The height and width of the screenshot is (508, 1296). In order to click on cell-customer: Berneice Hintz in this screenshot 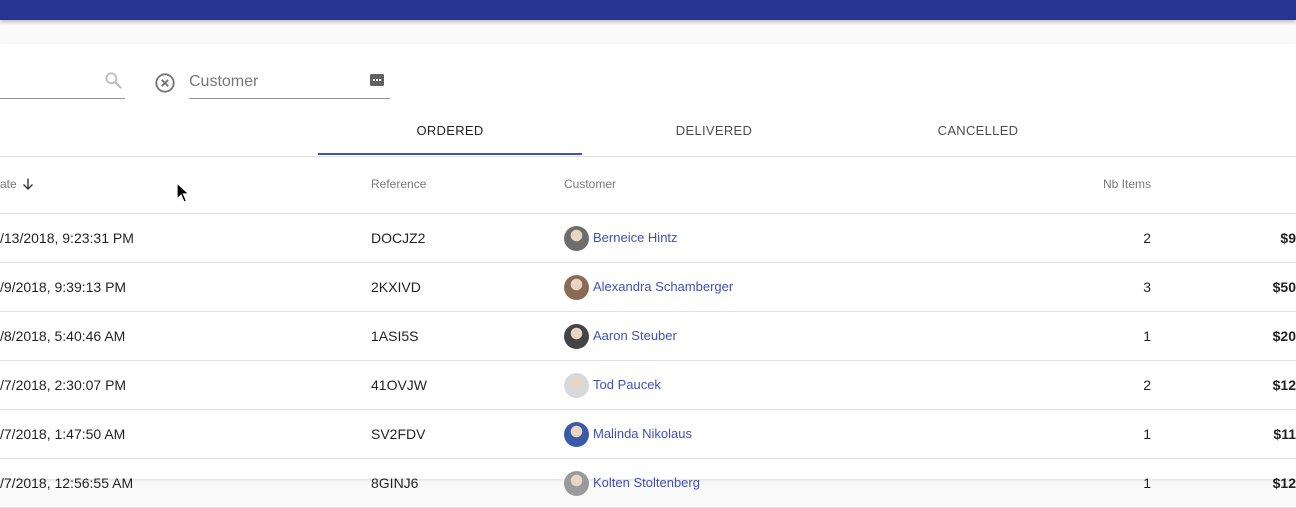, I will do `click(621, 238)`.